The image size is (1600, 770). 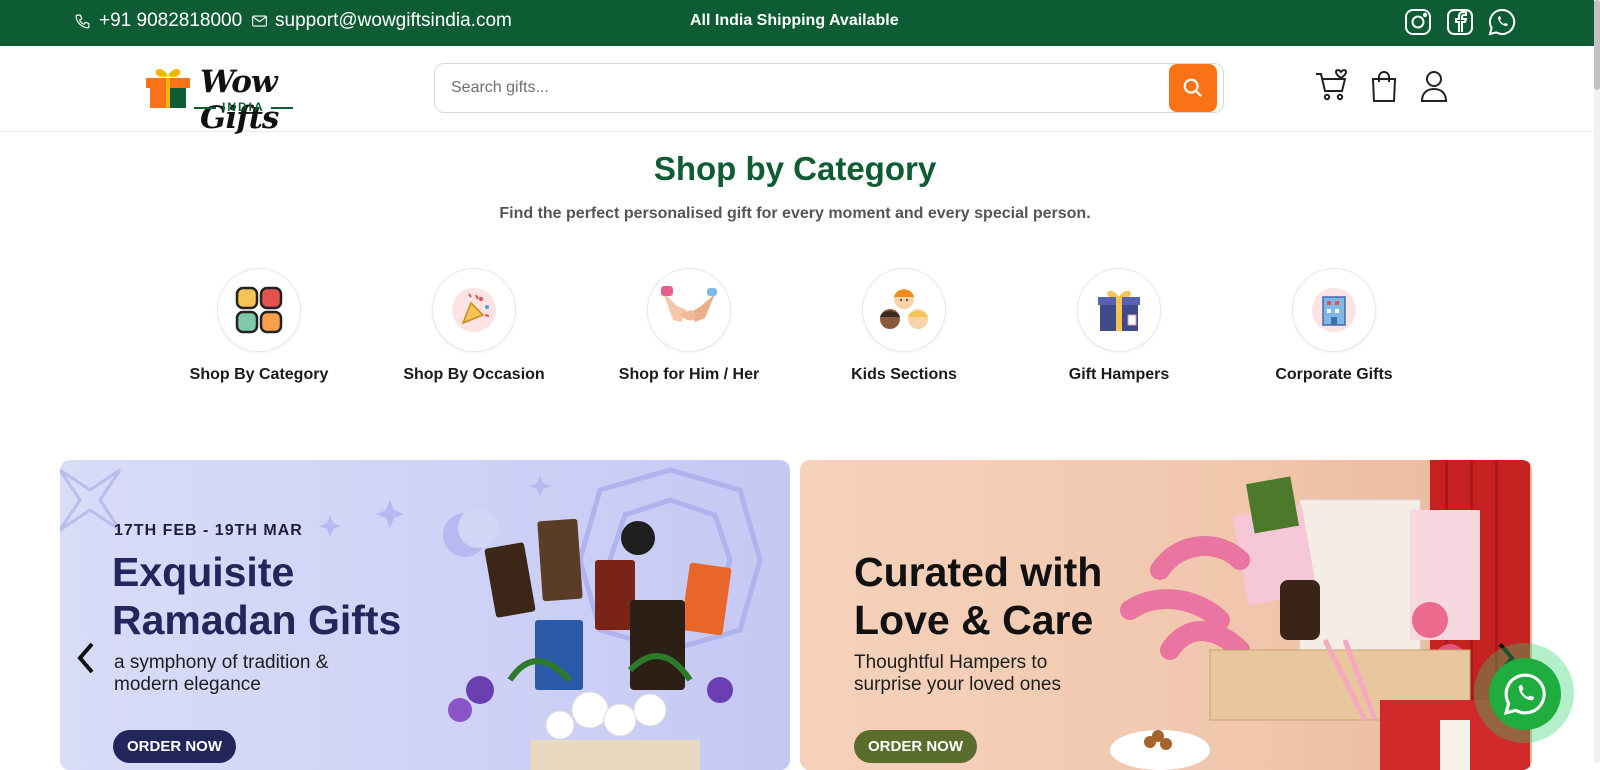 I want to click on category-corporate-gifts: Corporate Gifts, so click(x=1334, y=326).